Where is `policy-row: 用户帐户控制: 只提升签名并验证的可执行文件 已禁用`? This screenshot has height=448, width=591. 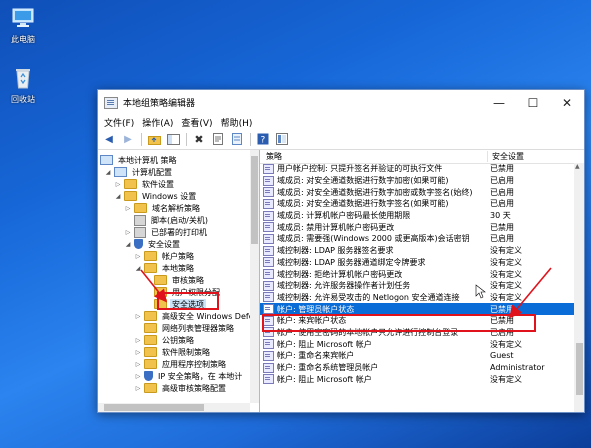
policy-row: 用户帐户控制: 只提升签名并验证的可执行文件 已禁用 is located at coordinates (417, 169).